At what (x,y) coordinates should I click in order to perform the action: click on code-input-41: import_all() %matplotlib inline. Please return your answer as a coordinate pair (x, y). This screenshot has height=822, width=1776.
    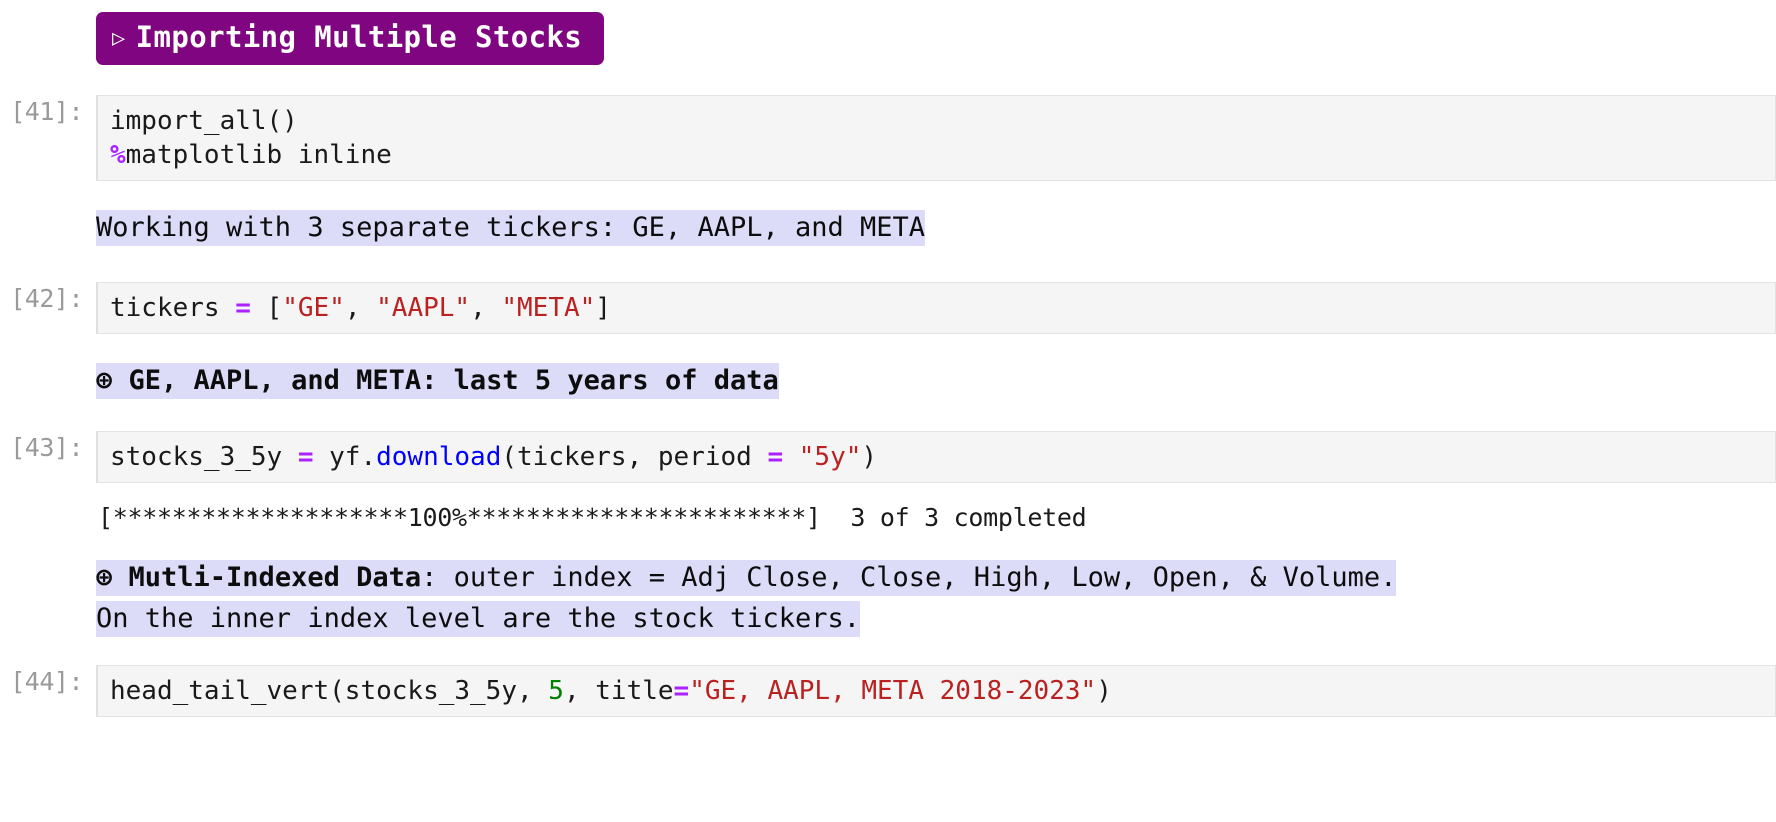
    Looking at the image, I should click on (936, 138).